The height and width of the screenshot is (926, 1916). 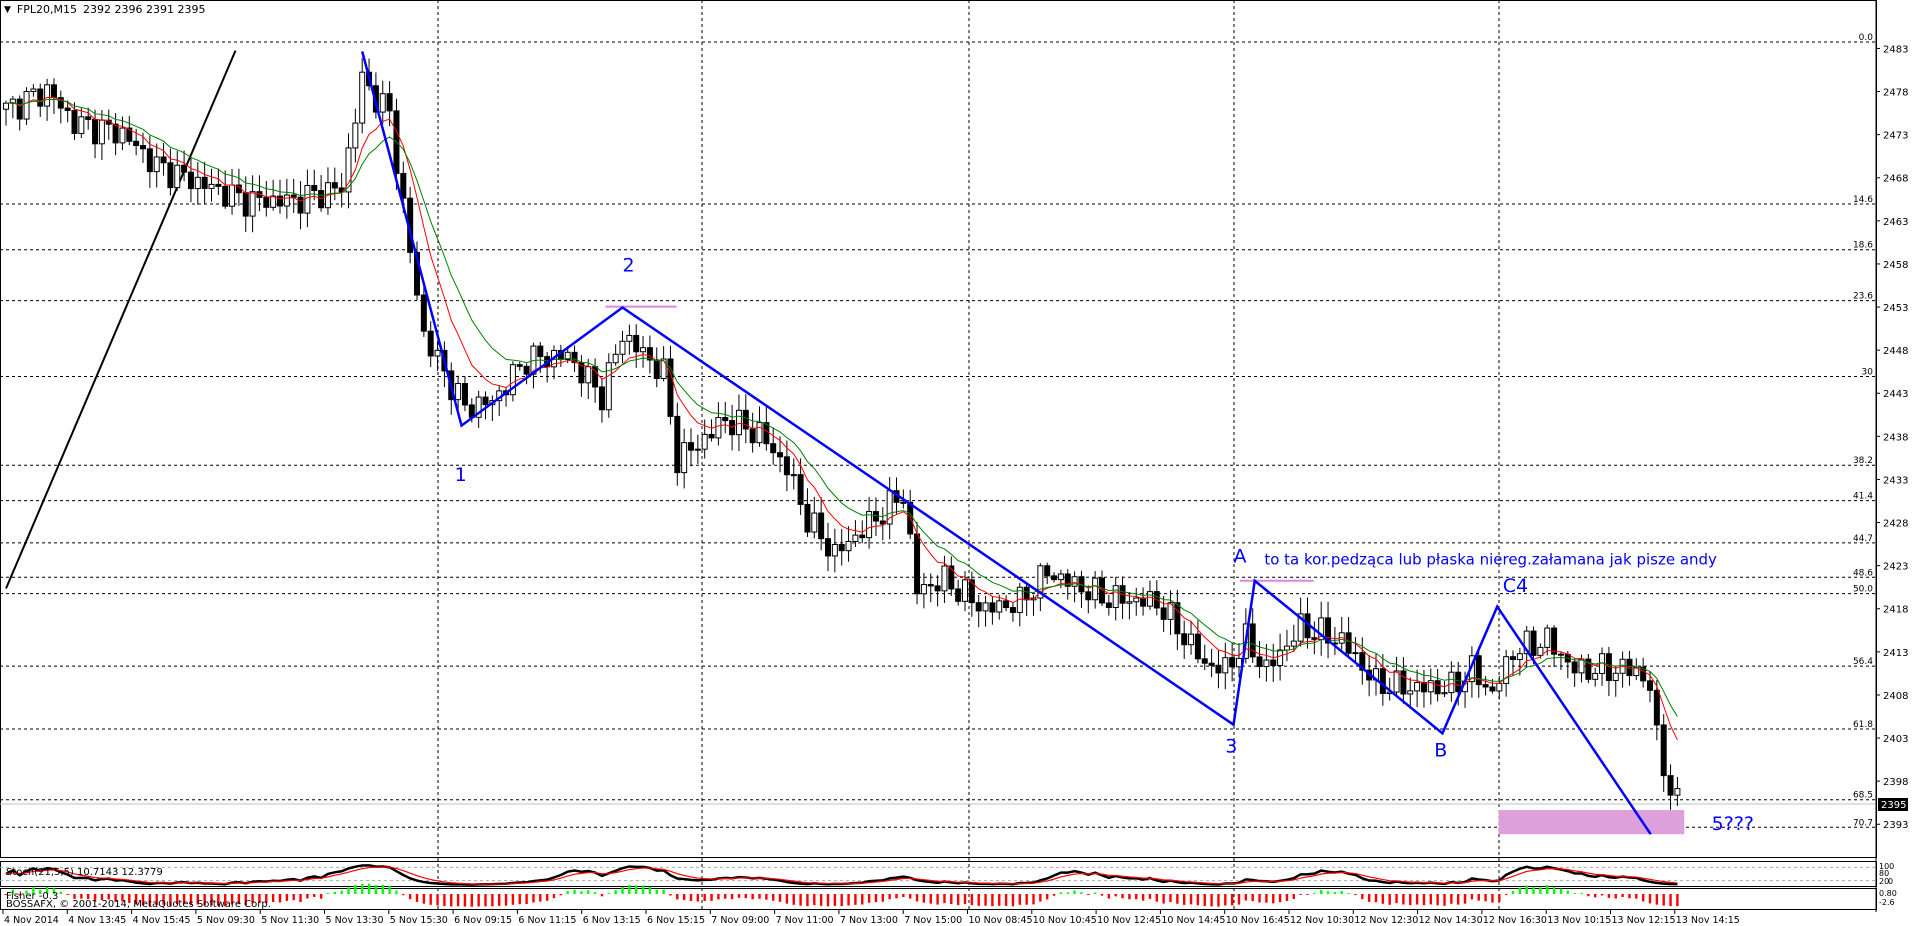 What do you see at coordinates (461, 475) in the screenshot?
I see `wave-label: 1` at bounding box center [461, 475].